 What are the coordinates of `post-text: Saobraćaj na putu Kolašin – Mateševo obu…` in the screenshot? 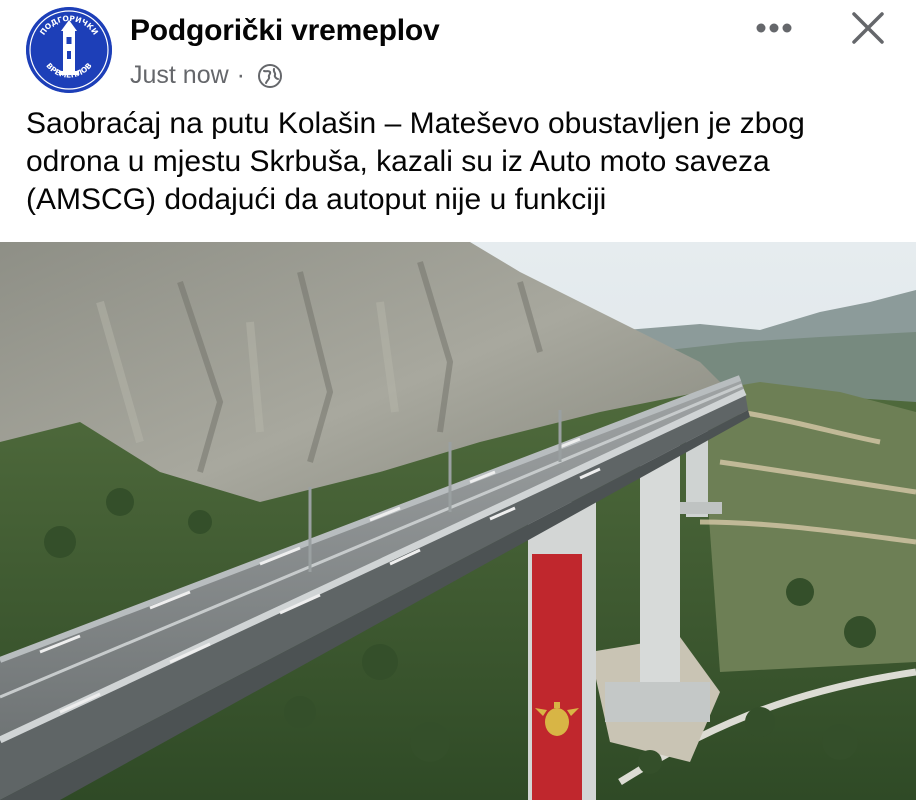 It's located at (415, 161).